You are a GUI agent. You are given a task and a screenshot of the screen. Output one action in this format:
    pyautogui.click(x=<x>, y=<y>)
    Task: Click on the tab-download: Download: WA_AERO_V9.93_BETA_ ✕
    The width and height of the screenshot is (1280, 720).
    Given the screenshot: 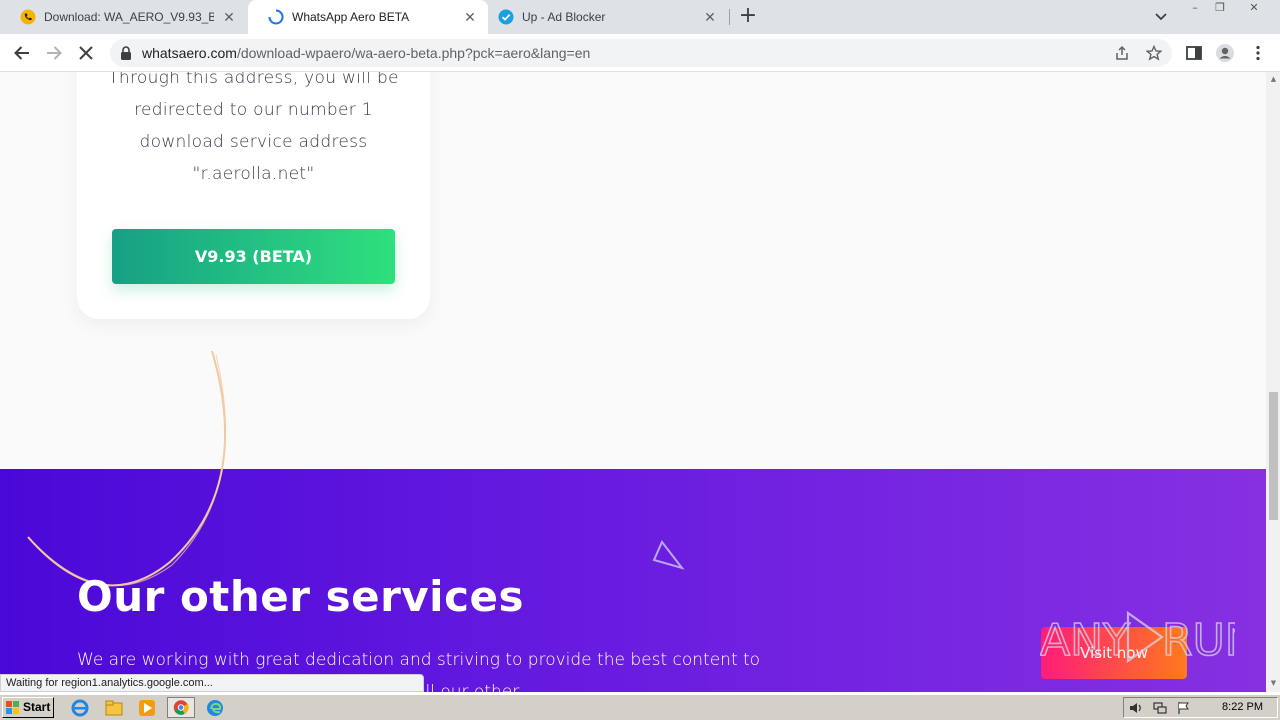 What is the action you would take?
    pyautogui.click(x=123, y=17)
    